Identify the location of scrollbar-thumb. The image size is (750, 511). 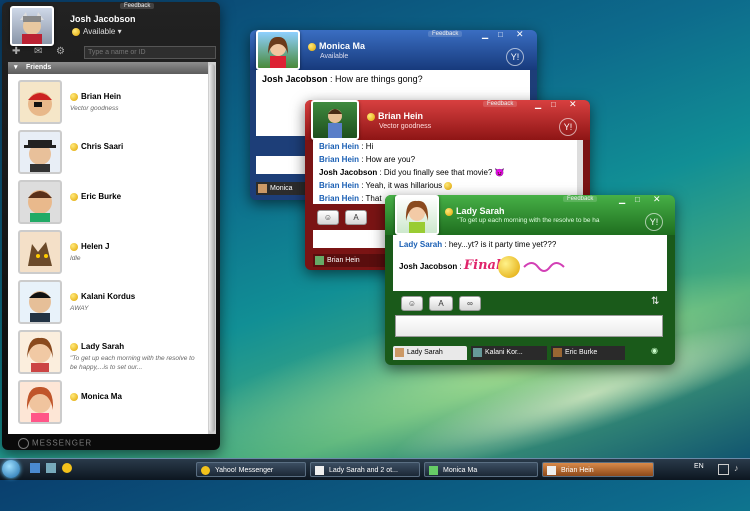
(212, 248).